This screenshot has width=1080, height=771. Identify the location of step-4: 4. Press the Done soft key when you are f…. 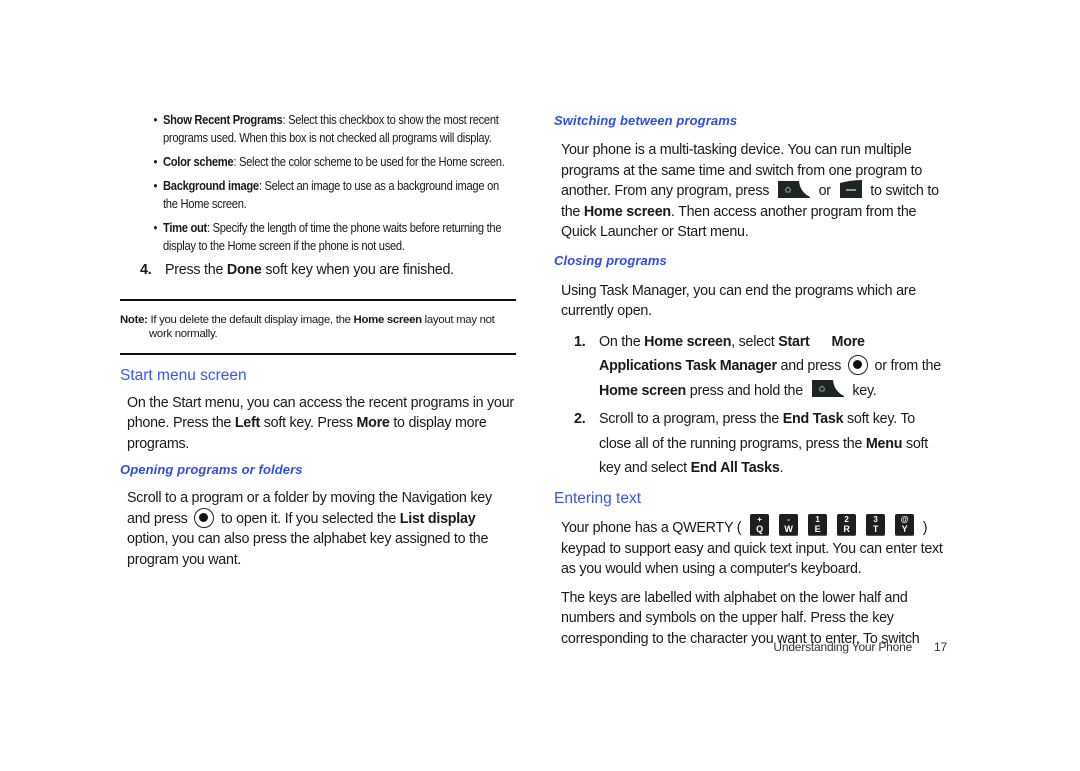
(297, 269).